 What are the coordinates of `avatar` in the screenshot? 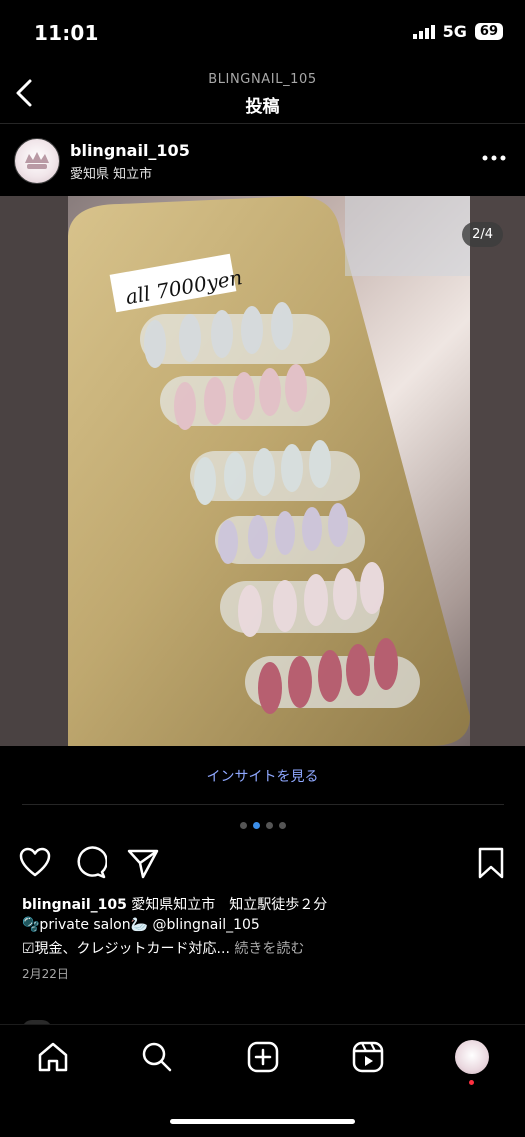 It's located at (37, 161).